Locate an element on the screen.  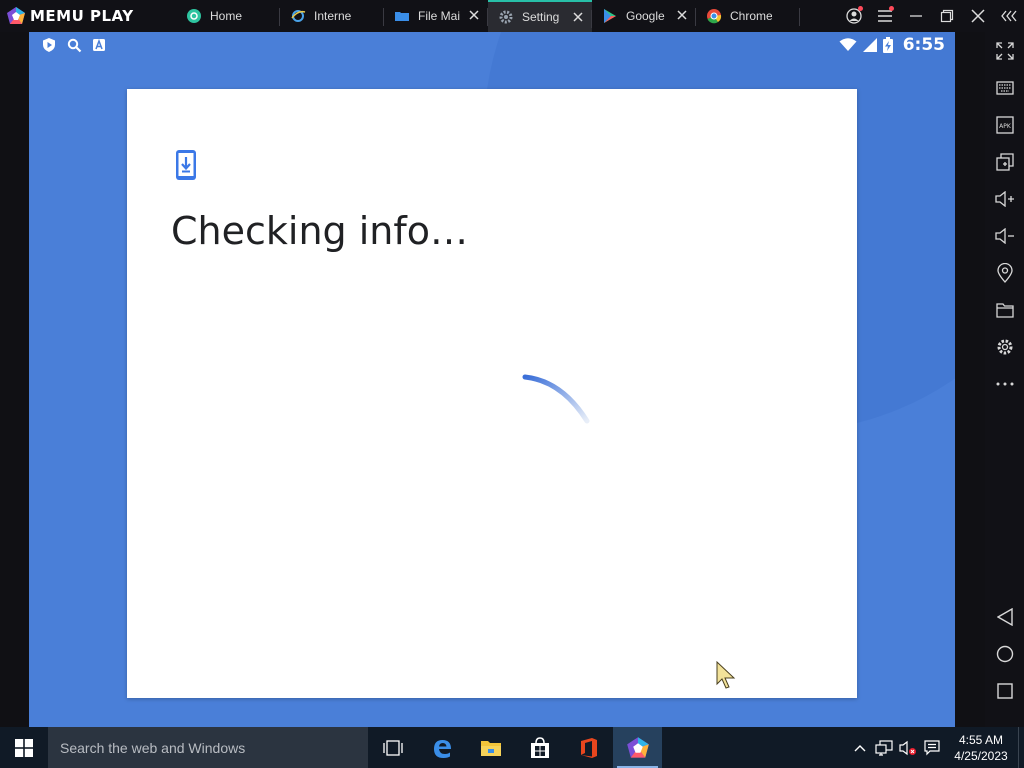
taskbar-clock: 4:55 AM 4/25/2023 is located at coordinates (981, 748).